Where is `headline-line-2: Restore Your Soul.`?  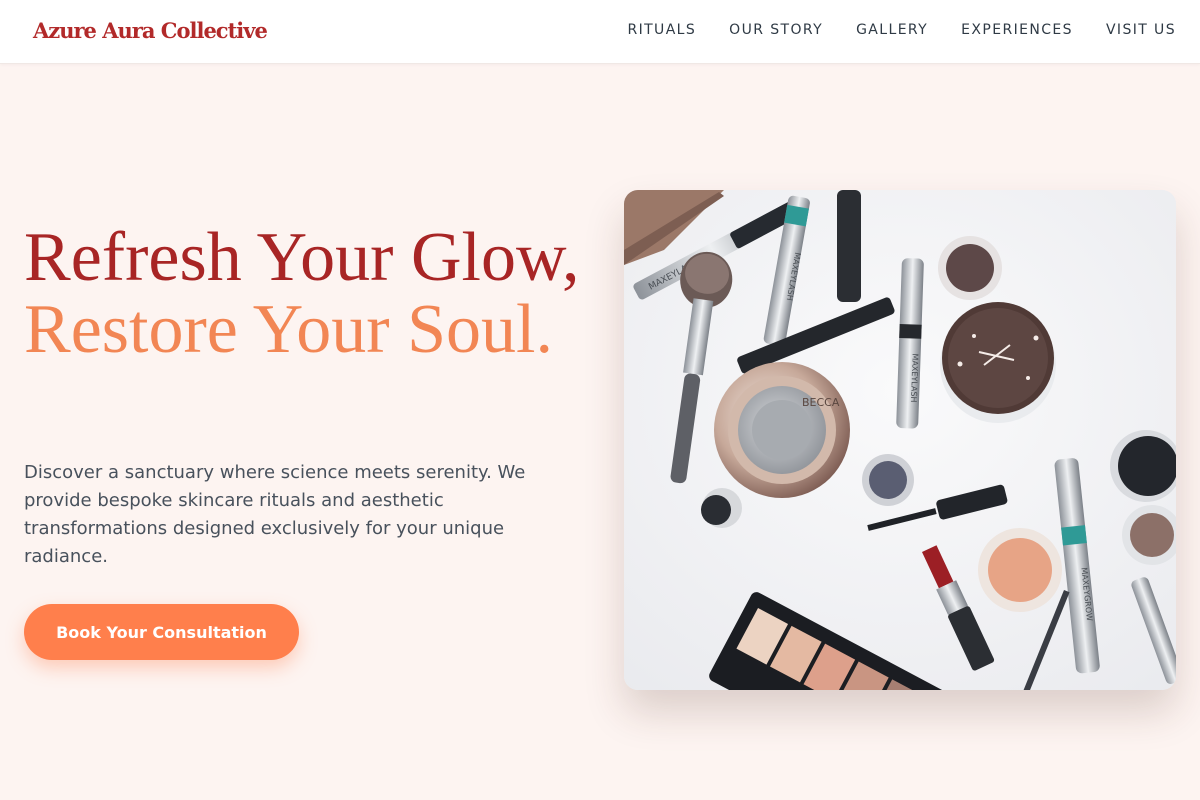
headline-line-2: Restore Your Soul. is located at coordinates (288, 329).